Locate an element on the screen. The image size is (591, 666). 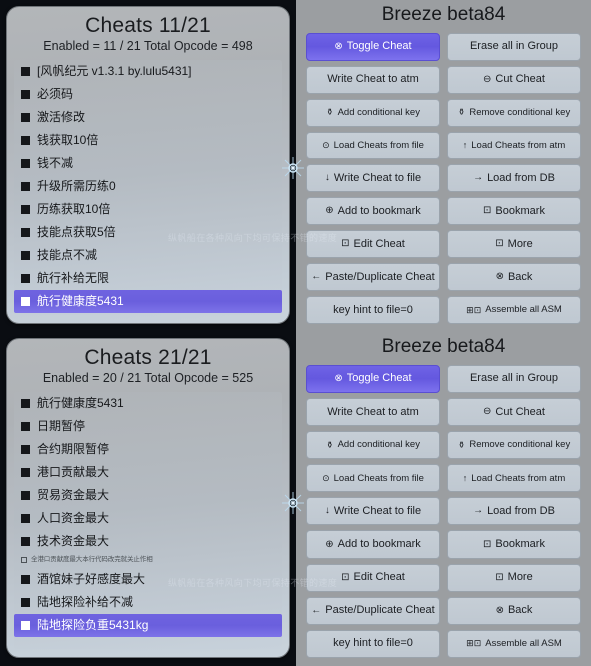
cheat-row: 钱不减 is located at coordinates (148, 163).